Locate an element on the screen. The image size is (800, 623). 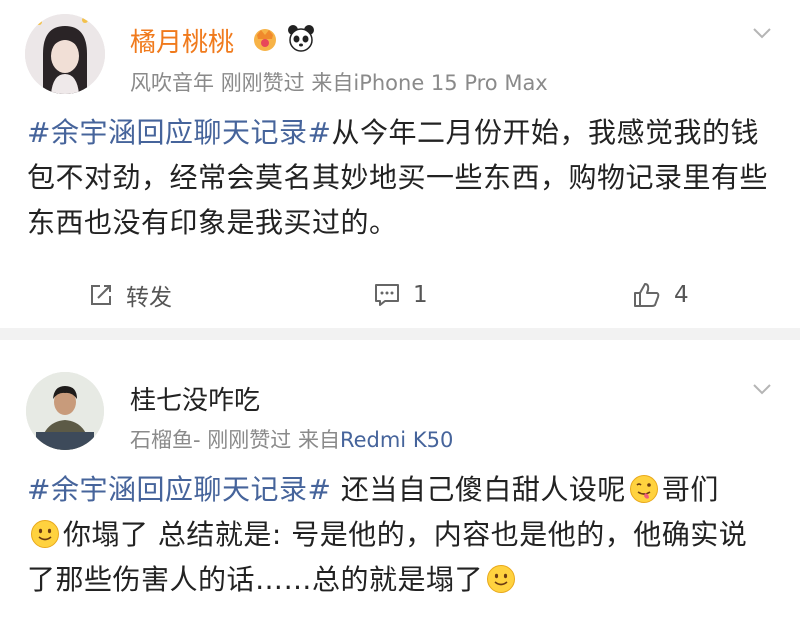
tongue-emoji-icon is located at coordinates (643, 489).